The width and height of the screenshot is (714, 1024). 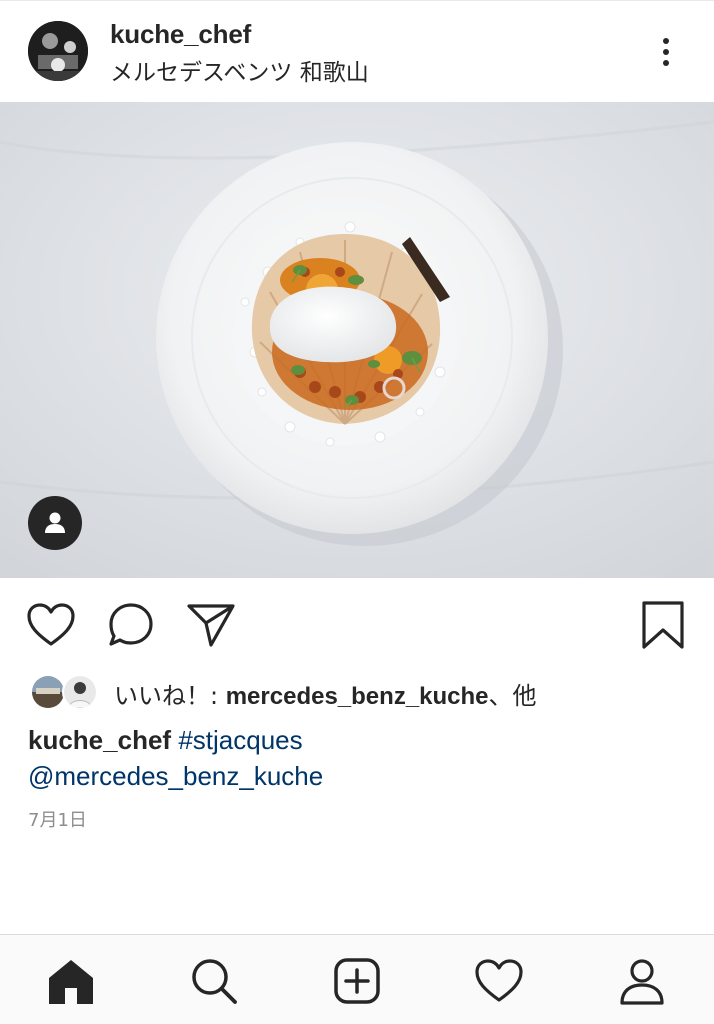 I want to click on post-header: kuche_chef メルセデスベンツ 和歌山, so click(x=357, y=51).